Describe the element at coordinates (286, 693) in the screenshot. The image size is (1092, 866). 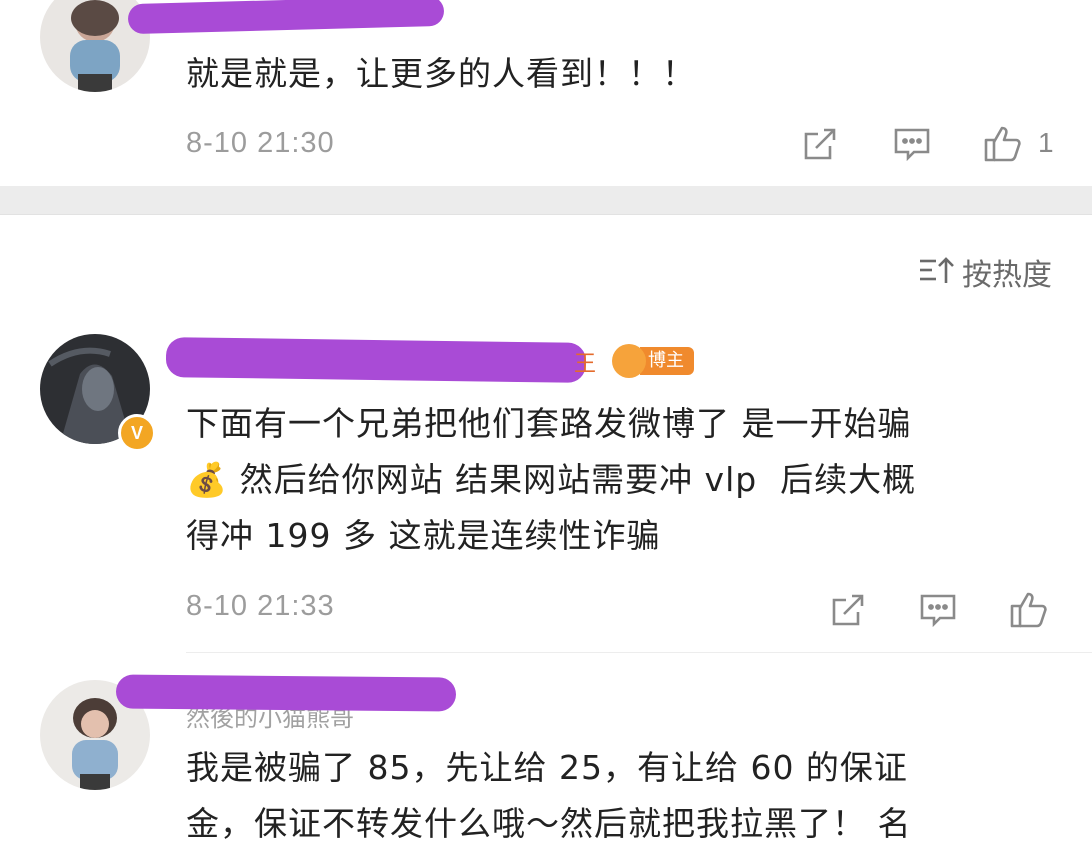
I see `redacted-username` at that location.